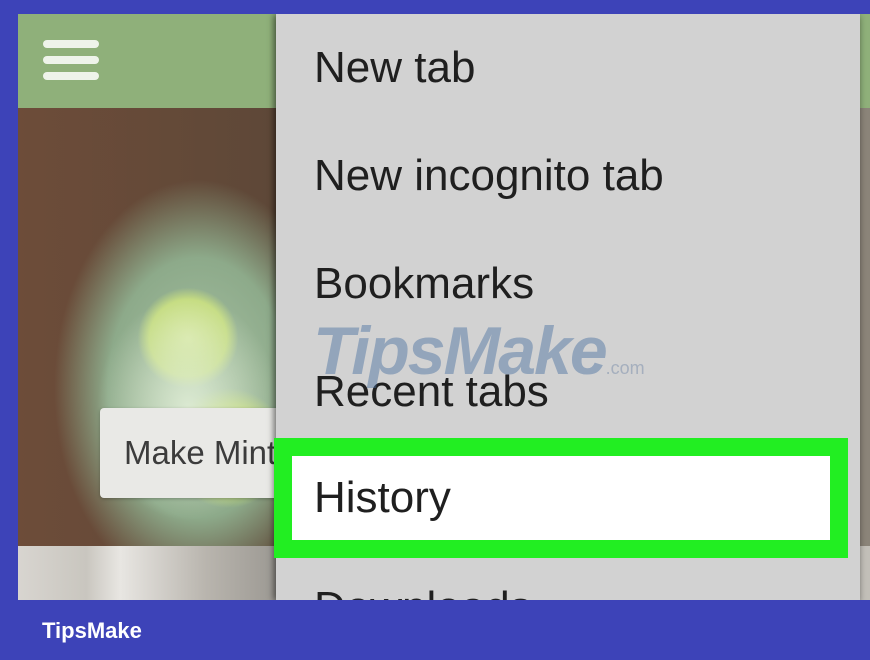  Describe the element at coordinates (568, 68) in the screenshot. I see `menu-item-new-tab: New tab` at that location.